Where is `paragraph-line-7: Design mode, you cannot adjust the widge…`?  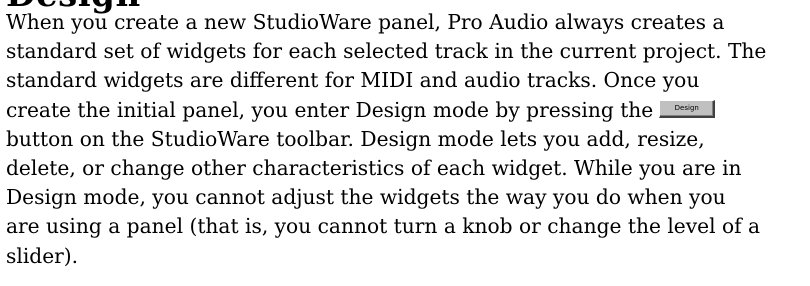 paragraph-line-7: Design mode, you cannot adjust the widge… is located at coordinates (366, 197).